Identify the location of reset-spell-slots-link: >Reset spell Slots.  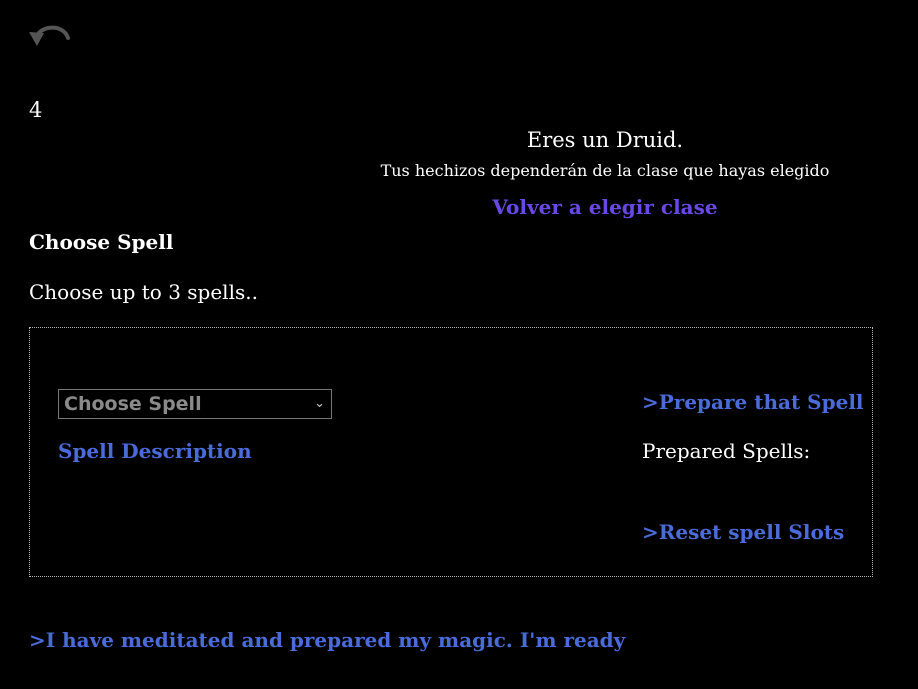
(743, 532).